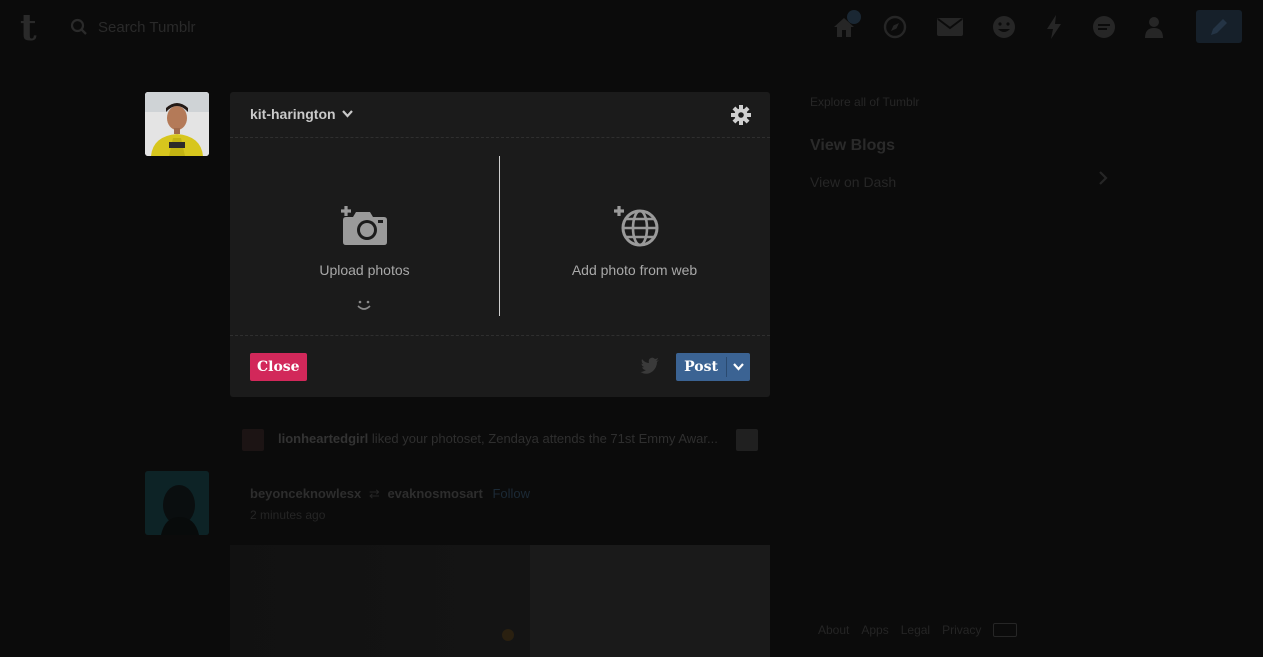 This screenshot has width=1263, height=657. I want to click on add-photo-from-web-option: Add photo from web, so click(634, 237).